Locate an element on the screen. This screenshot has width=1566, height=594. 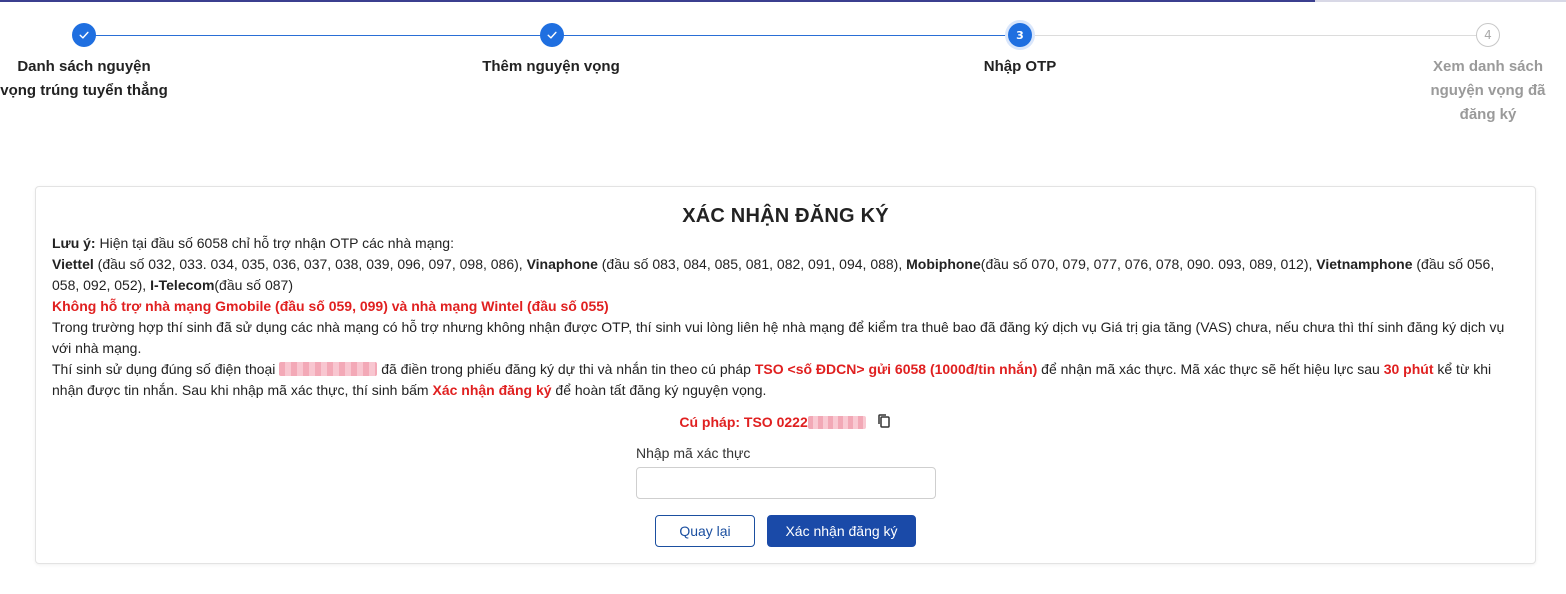
card-title: XÁC NHẬN ĐĂNG KÝ is located at coordinates (785, 216).